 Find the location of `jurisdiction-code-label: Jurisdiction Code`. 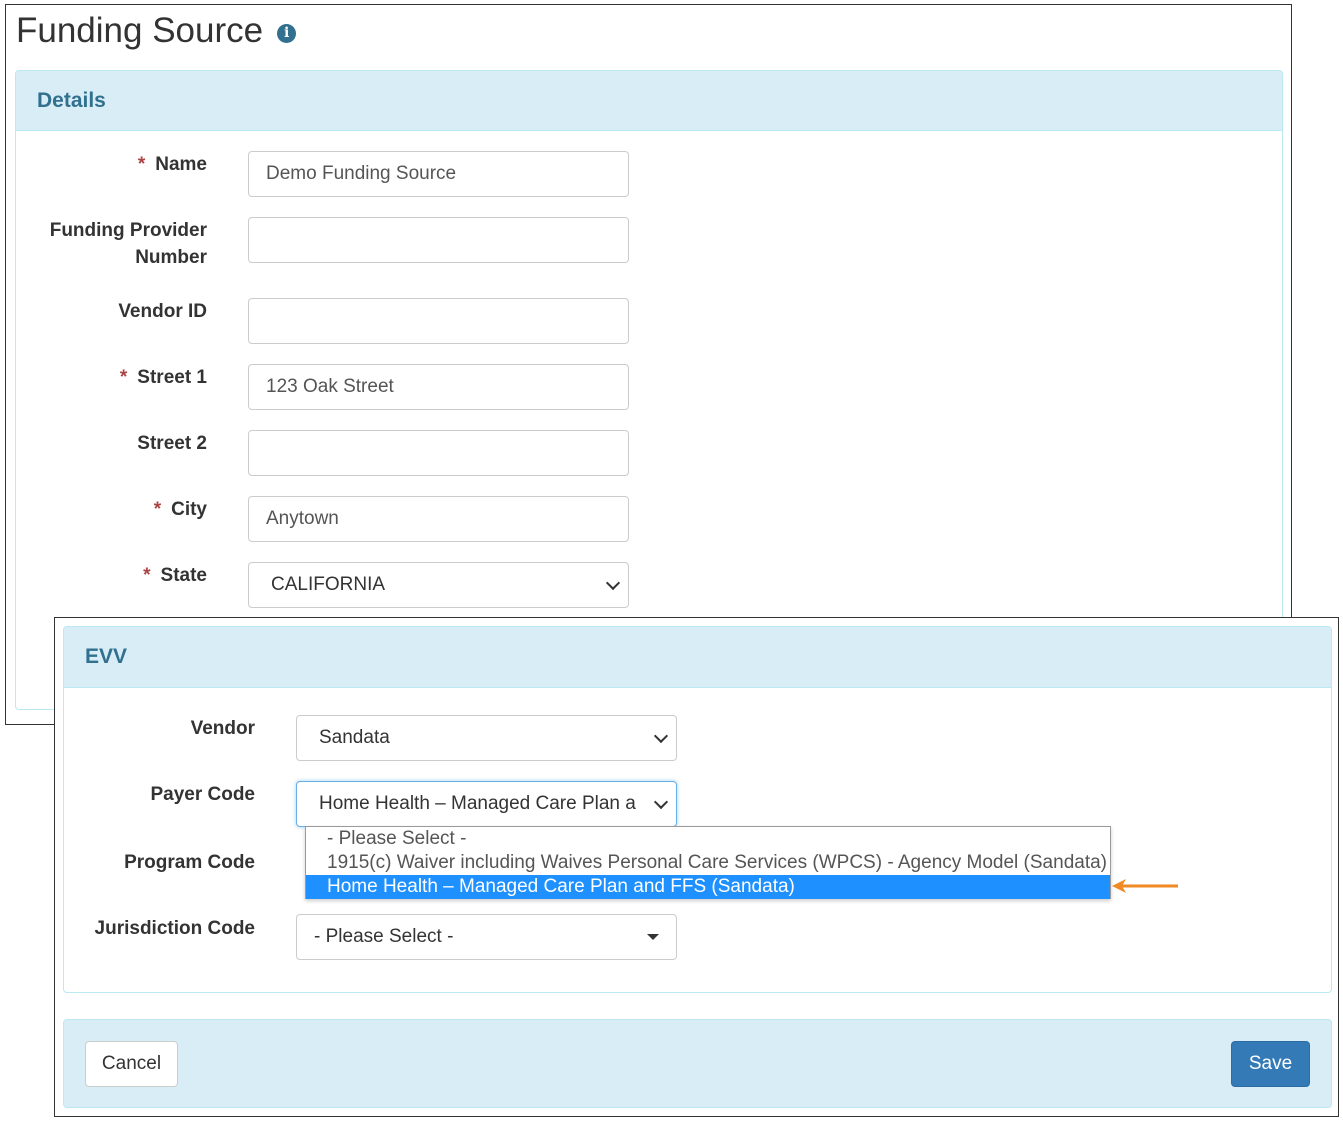

jurisdiction-code-label: Jurisdiction Code is located at coordinates (174, 928).